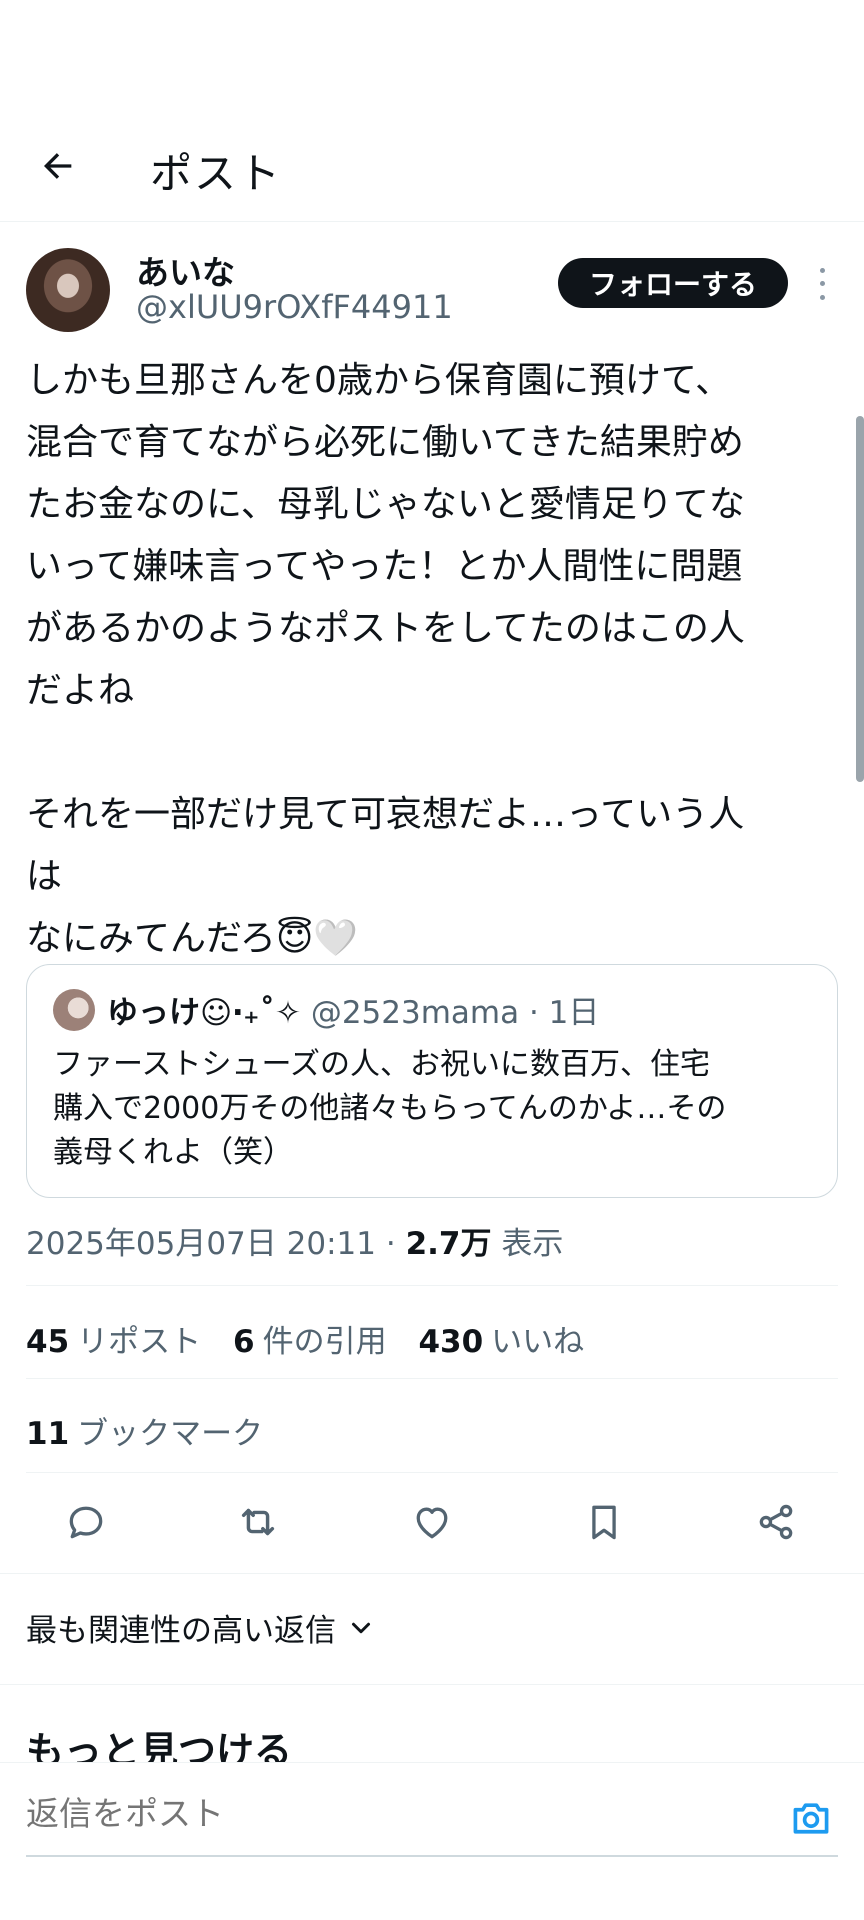 This screenshot has width=864, height=1920. I want to click on reply-sort-dropdown: 最も関連性の高い返信, so click(201, 1627).